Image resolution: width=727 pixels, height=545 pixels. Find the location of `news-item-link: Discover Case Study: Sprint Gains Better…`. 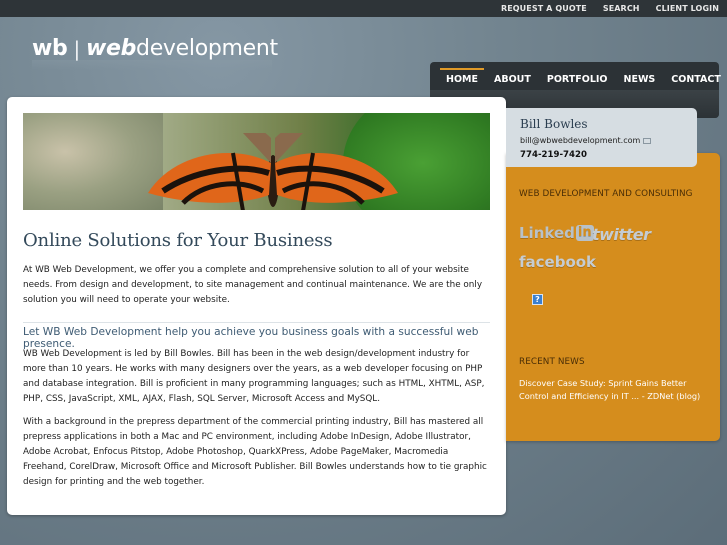

news-item-link: Discover Case Study: Sprint Gains Better… is located at coordinates (615, 389).